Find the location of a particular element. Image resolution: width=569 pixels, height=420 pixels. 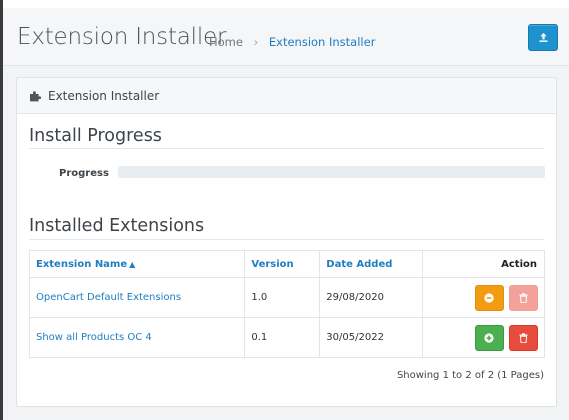

column-header-label: Extension Name is located at coordinates (82, 264).